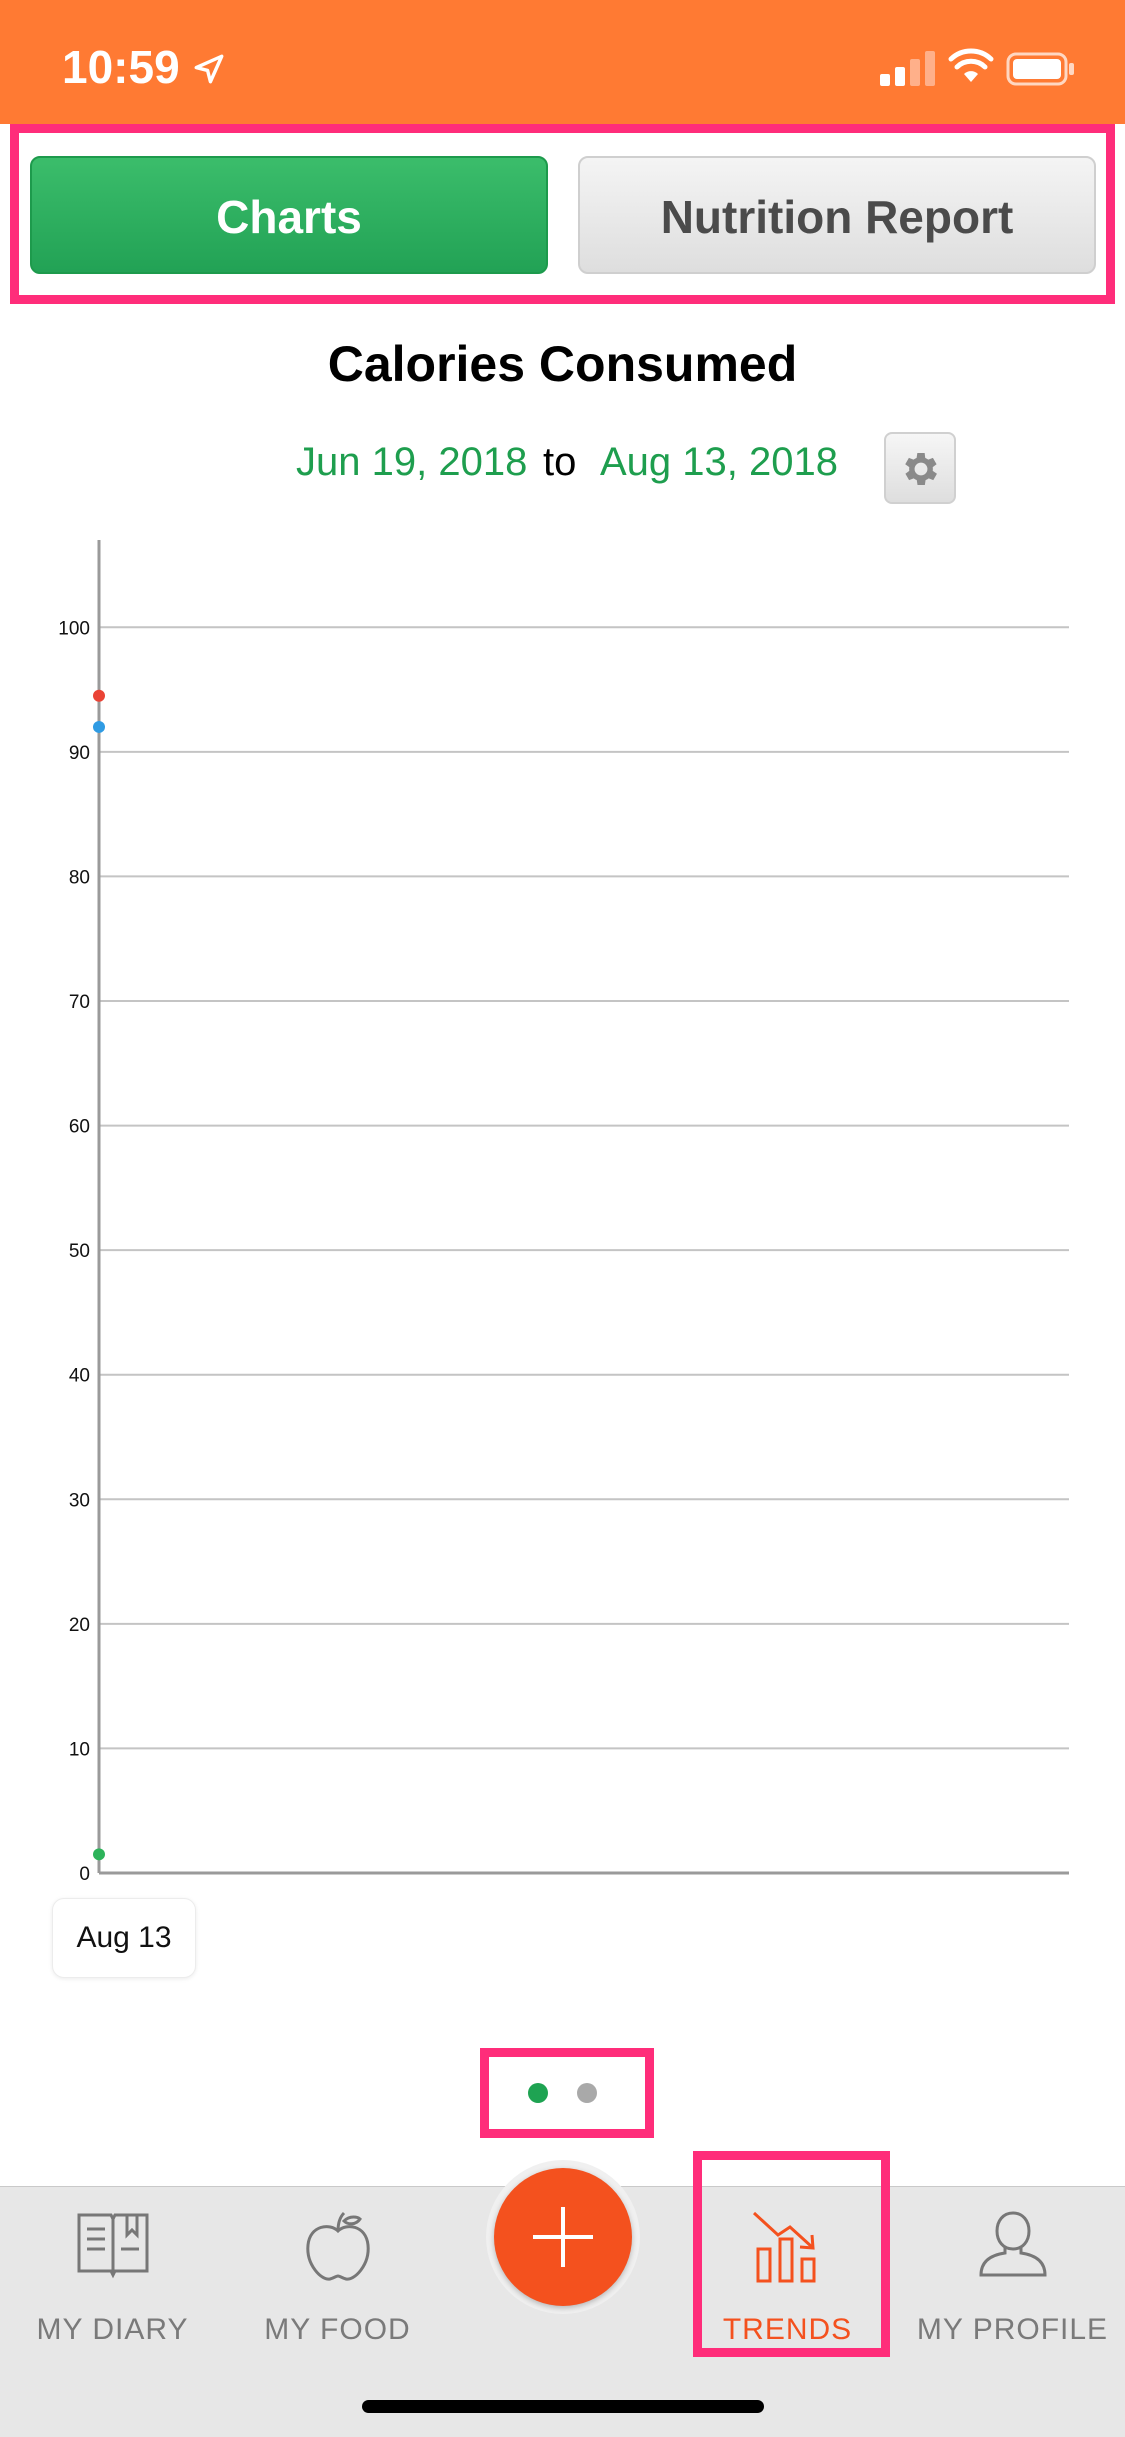 This screenshot has height=2437, width=1125. Describe the element at coordinates (121, 67) in the screenshot. I see `status-time: 10:59` at that location.